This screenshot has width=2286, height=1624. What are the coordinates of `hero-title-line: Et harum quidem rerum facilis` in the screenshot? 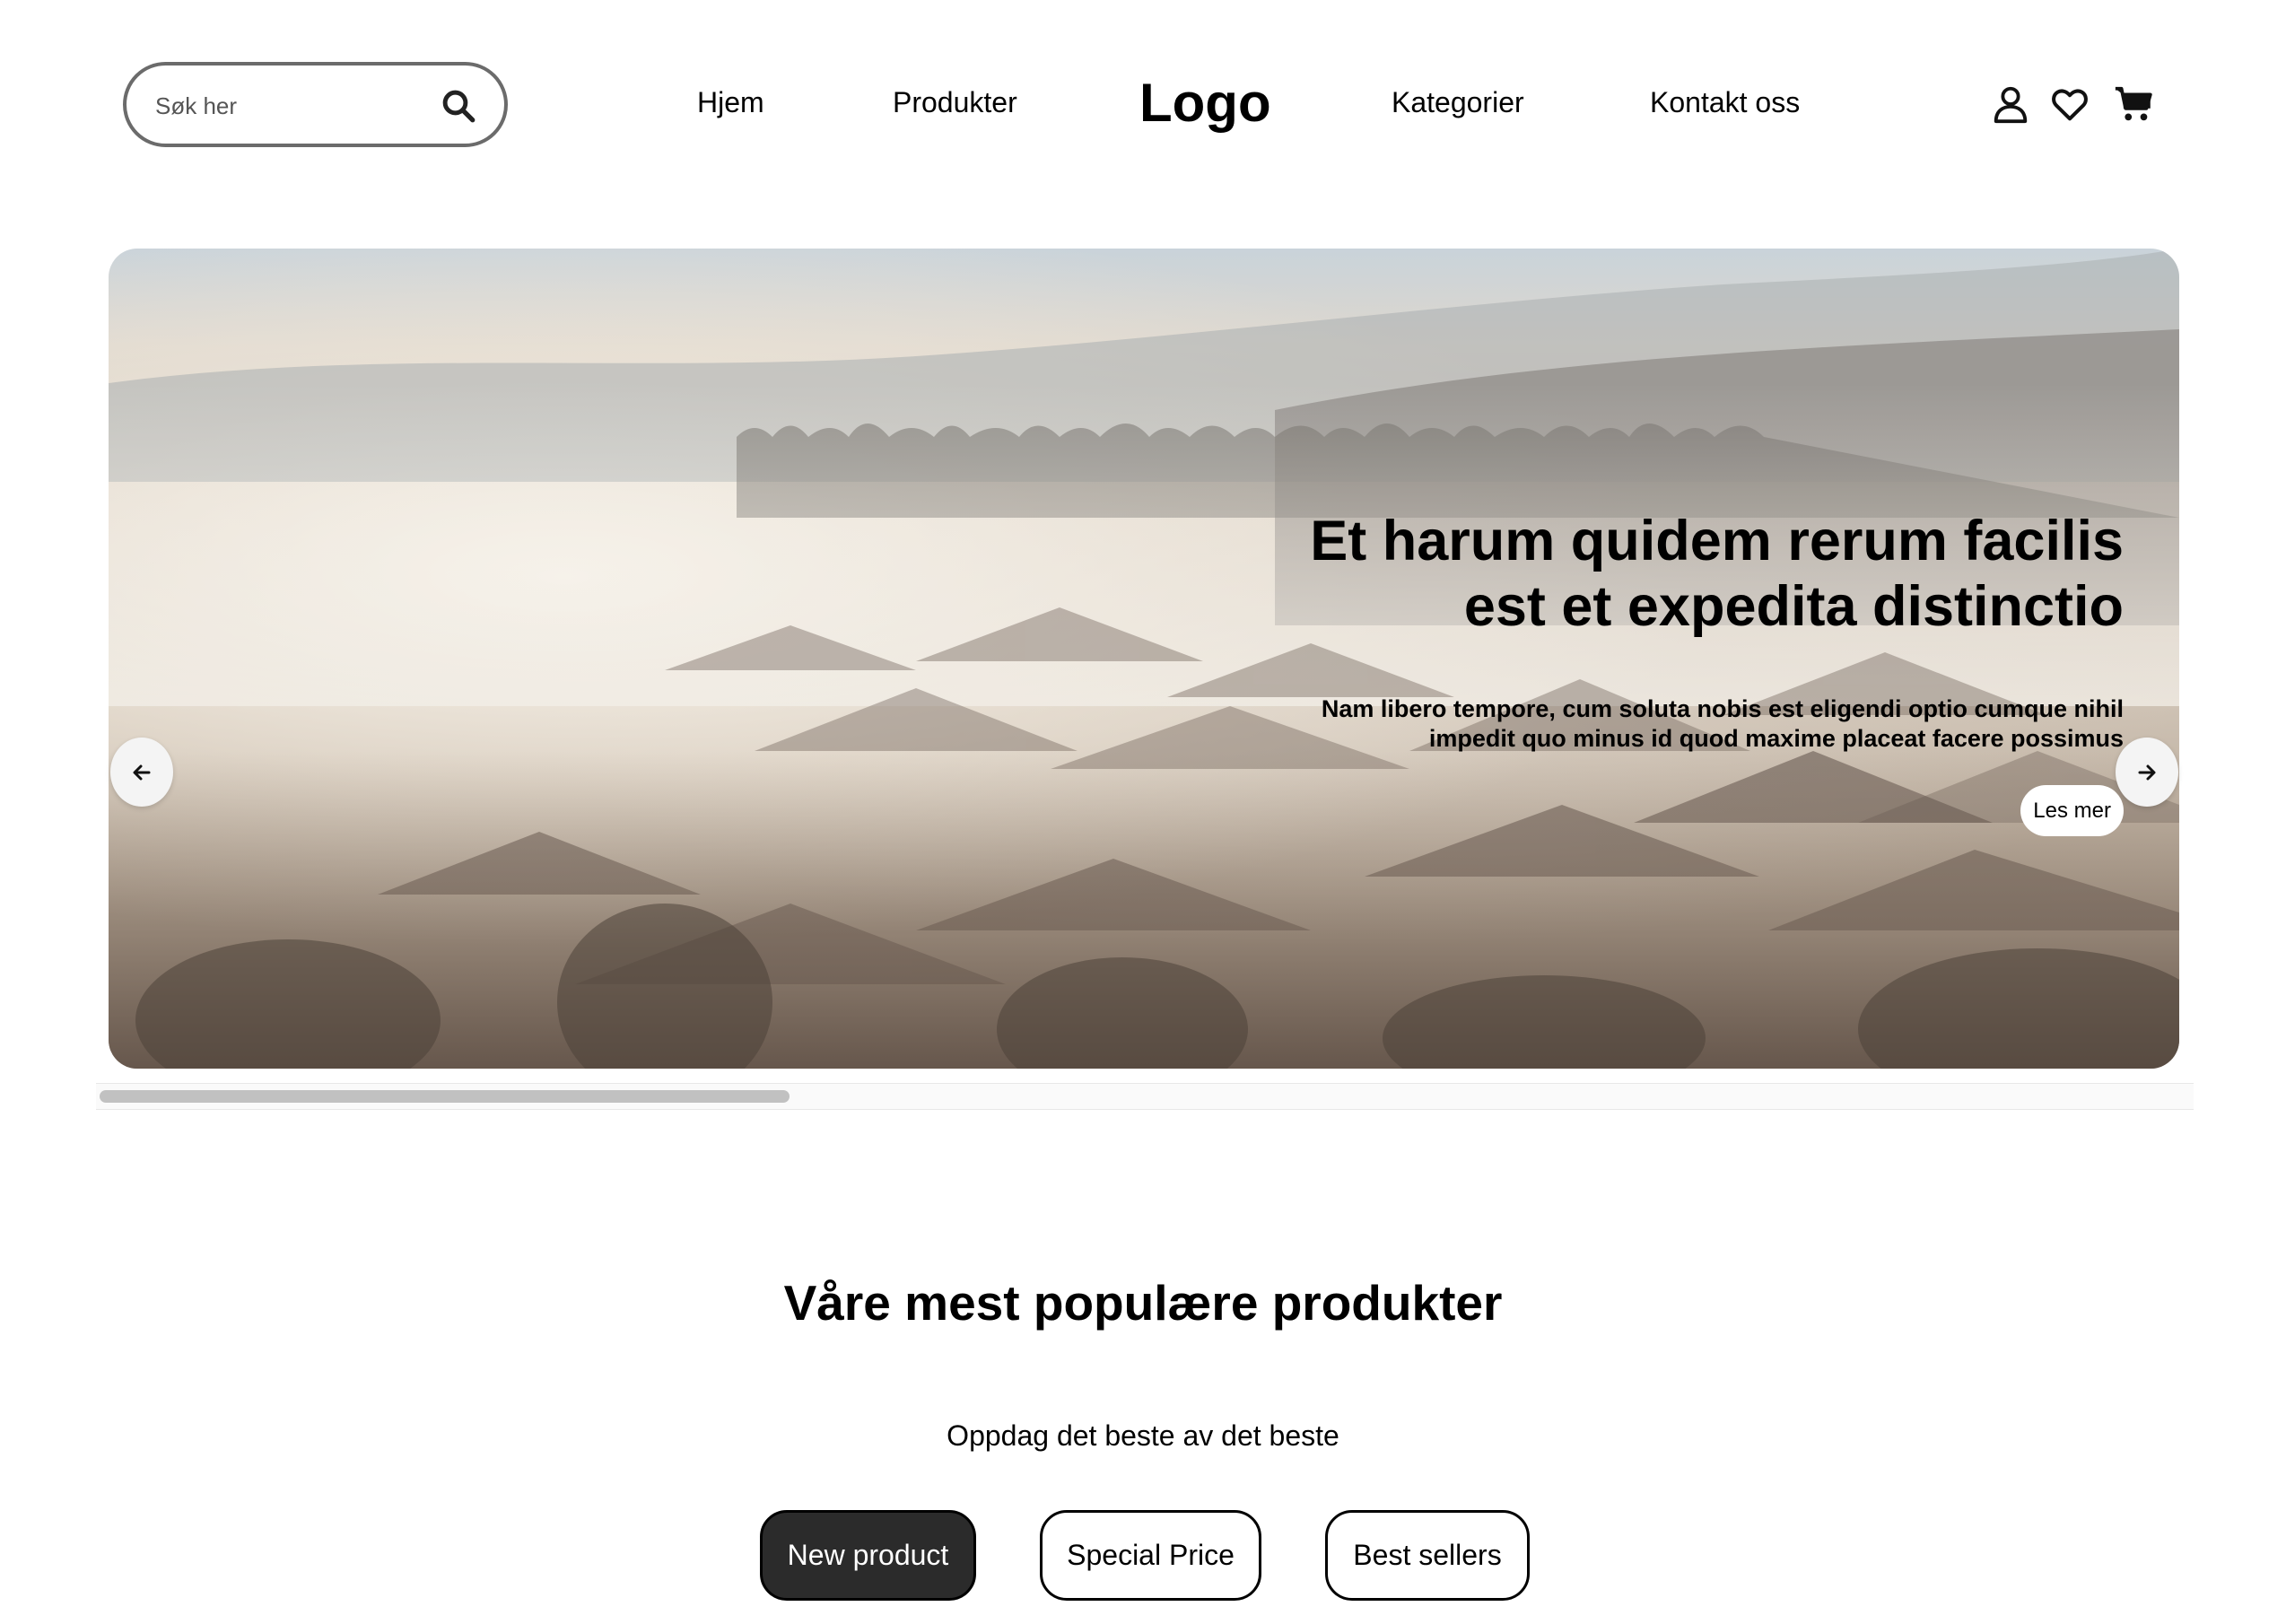 It's located at (1717, 541).